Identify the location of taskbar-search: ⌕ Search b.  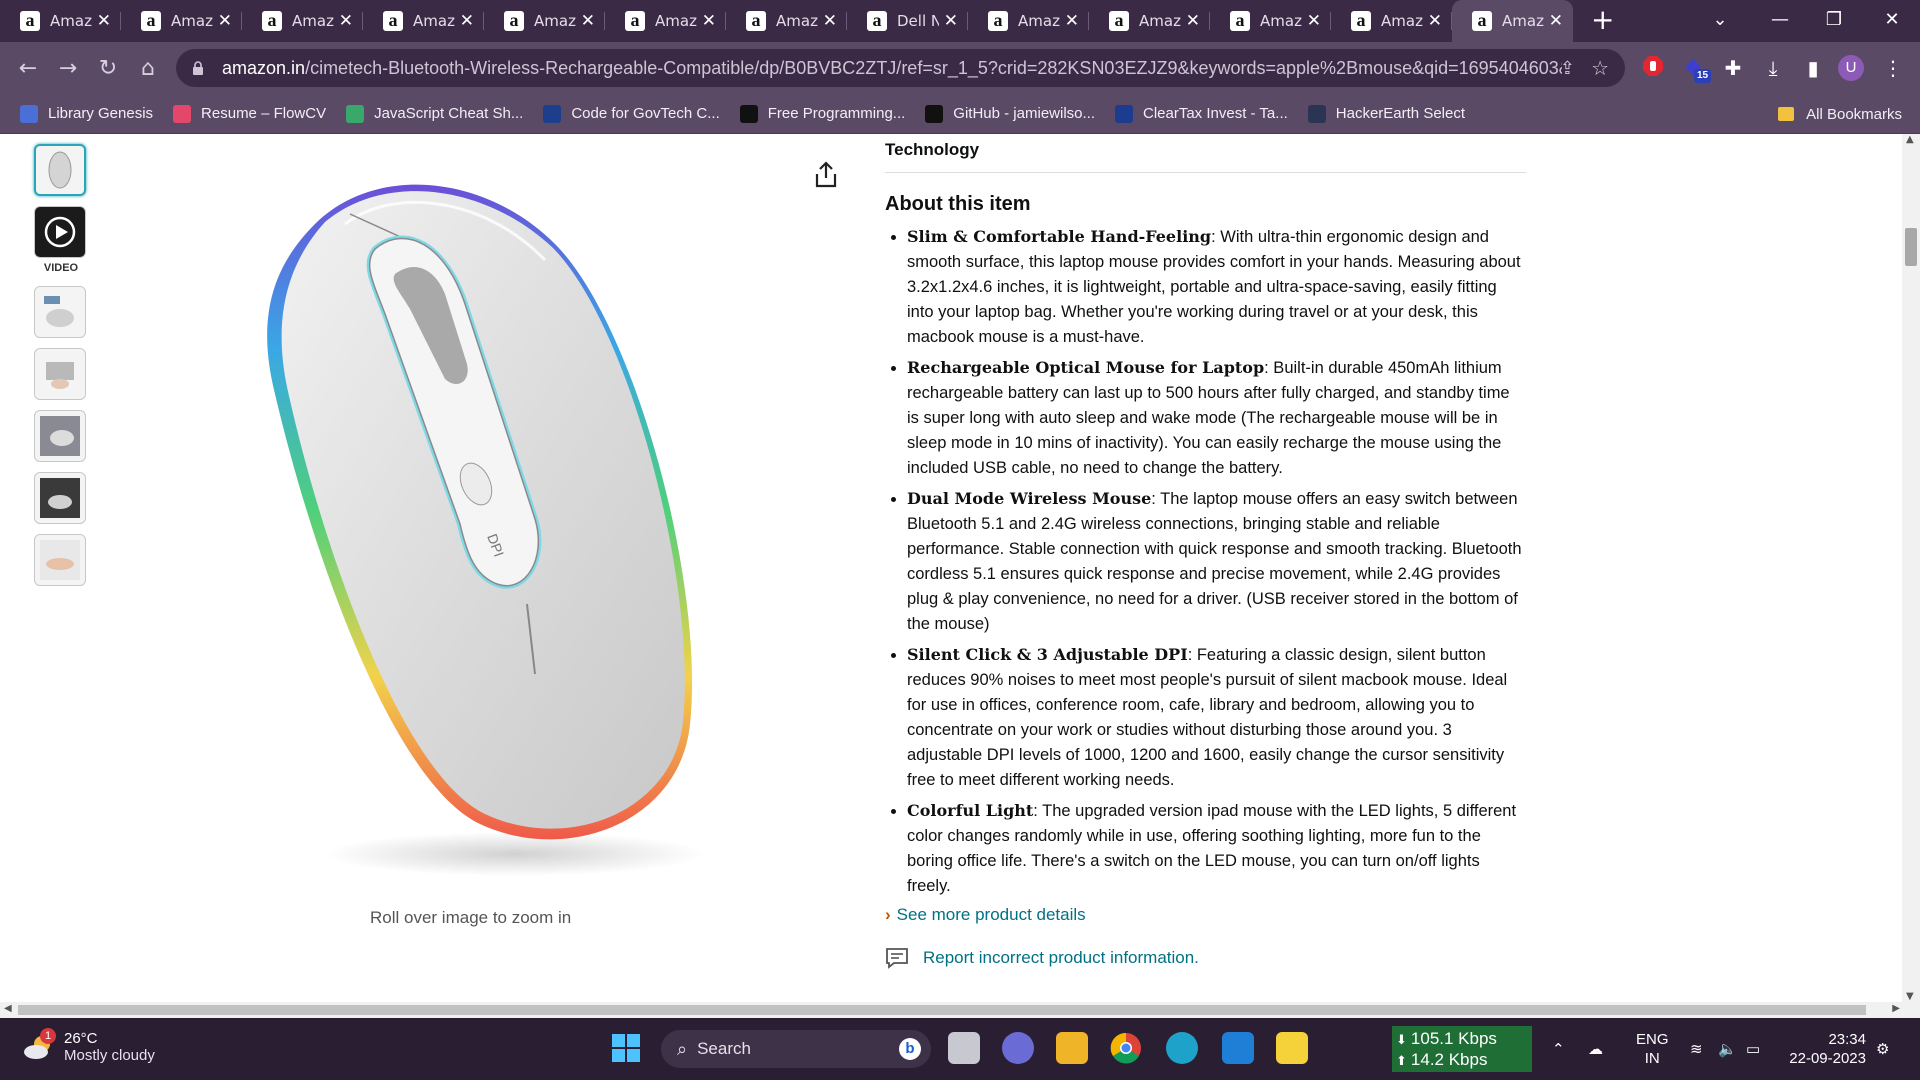
(796, 1049).